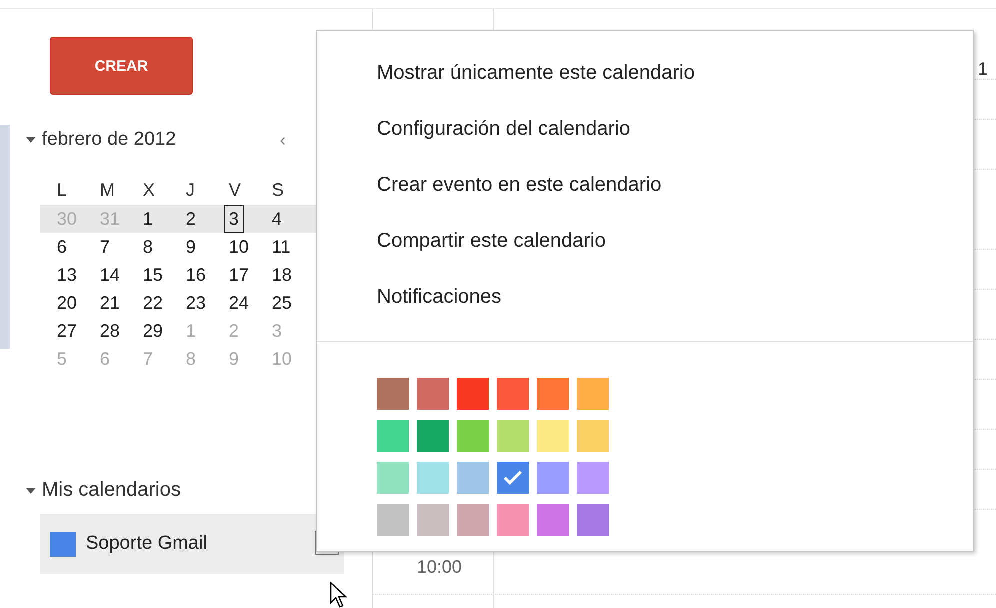 The image size is (996, 608). What do you see at coordinates (196, 303) in the screenshot?
I see `calendar-day: 23` at bounding box center [196, 303].